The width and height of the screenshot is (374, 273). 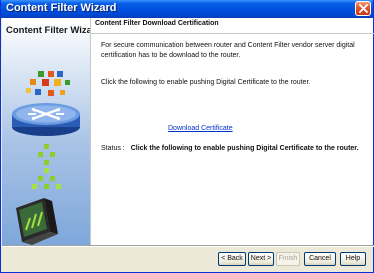 What do you see at coordinates (320, 259) in the screenshot?
I see `cancel-button: Cancel` at bounding box center [320, 259].